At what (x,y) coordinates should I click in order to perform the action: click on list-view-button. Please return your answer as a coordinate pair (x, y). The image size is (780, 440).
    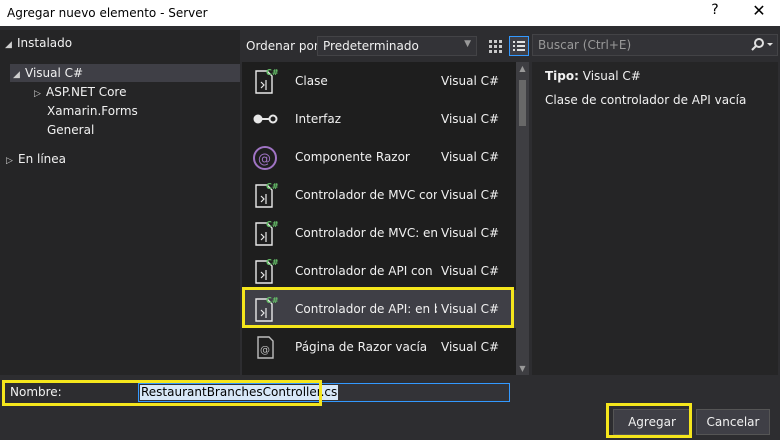
    Looking at the image, I should click on (519, 46).